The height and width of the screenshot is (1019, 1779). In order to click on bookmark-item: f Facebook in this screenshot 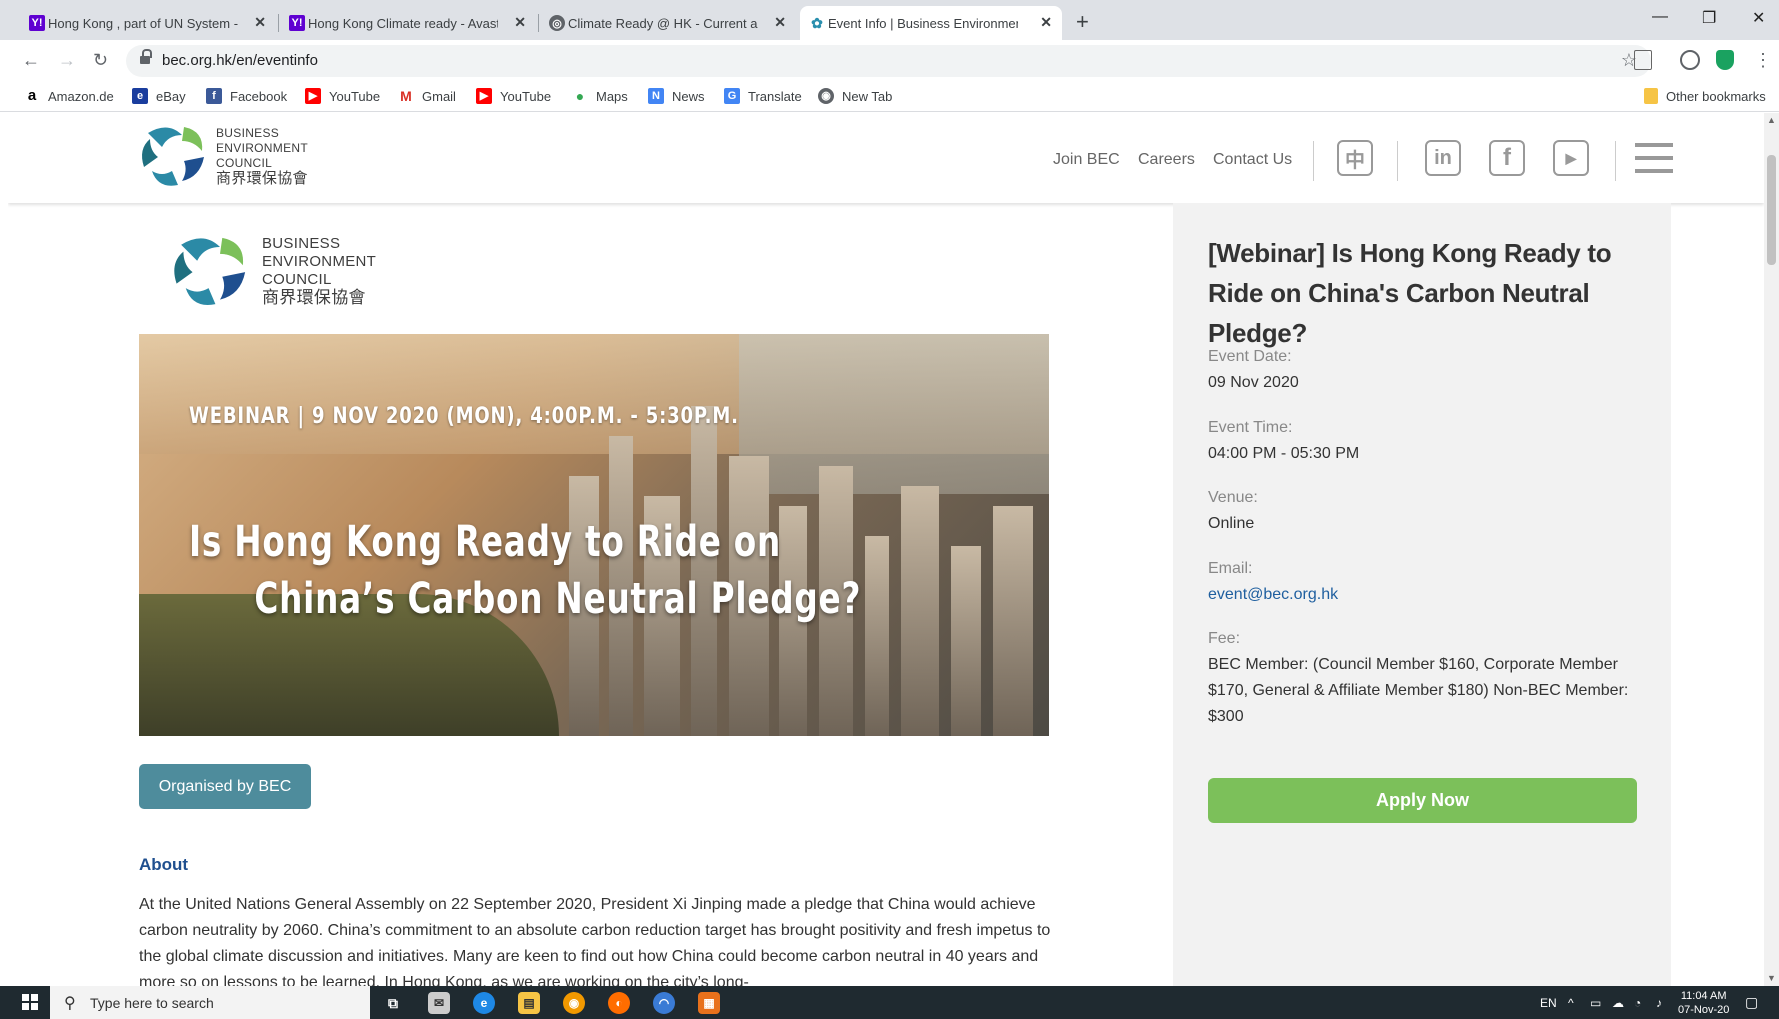, I will do `click(246, 96)`.